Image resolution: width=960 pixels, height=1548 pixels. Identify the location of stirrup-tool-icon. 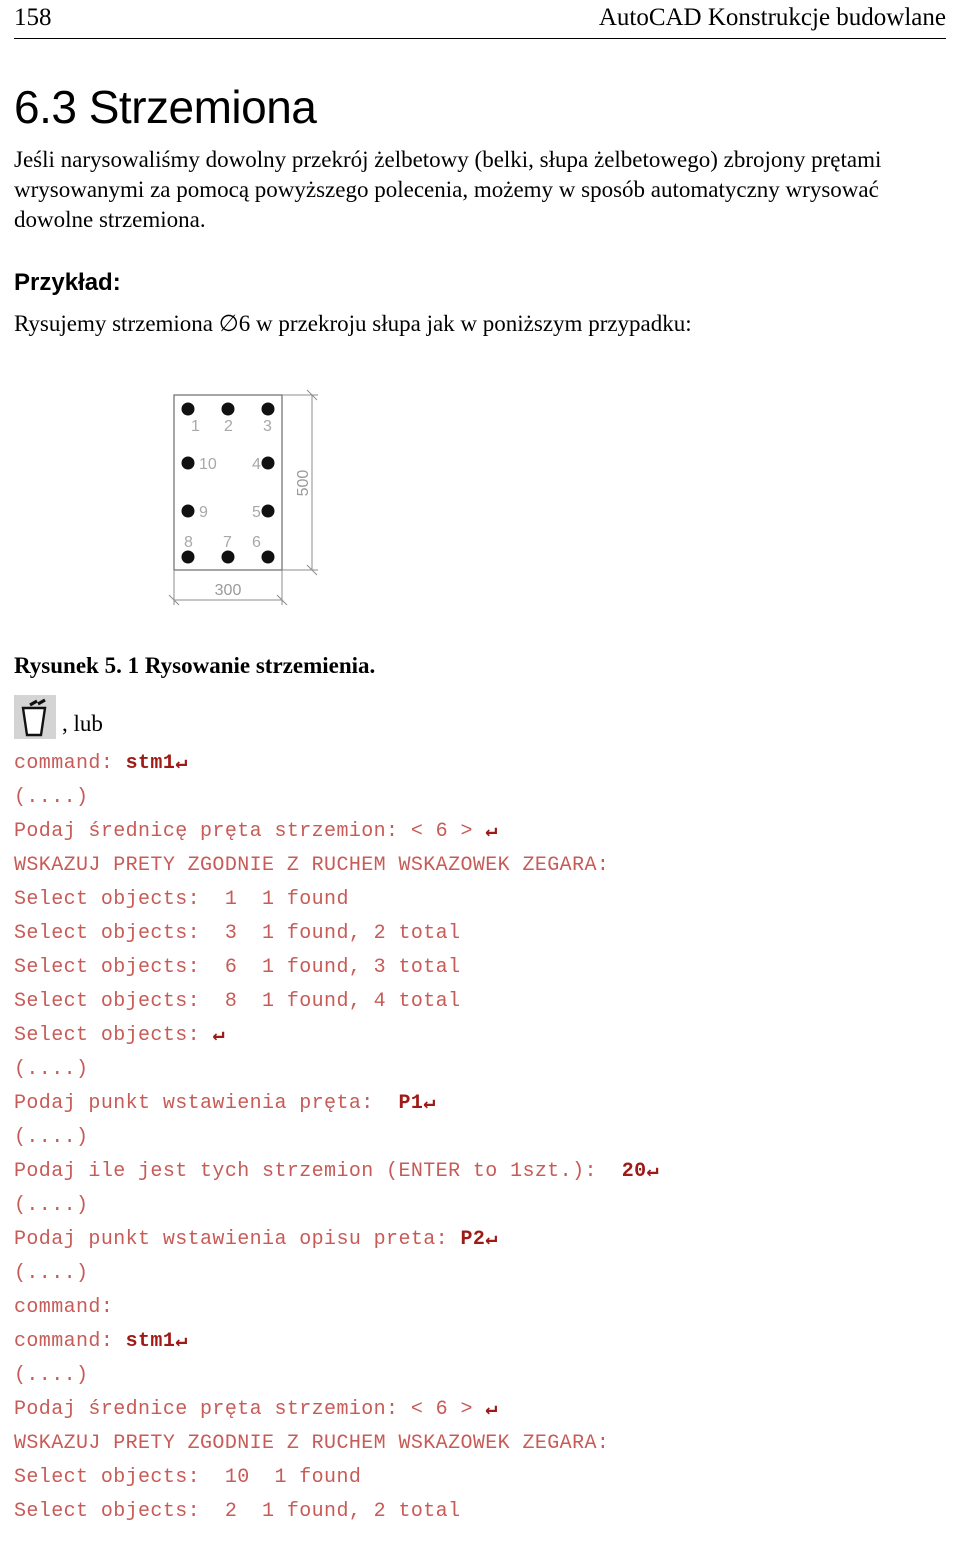
(35, 716).